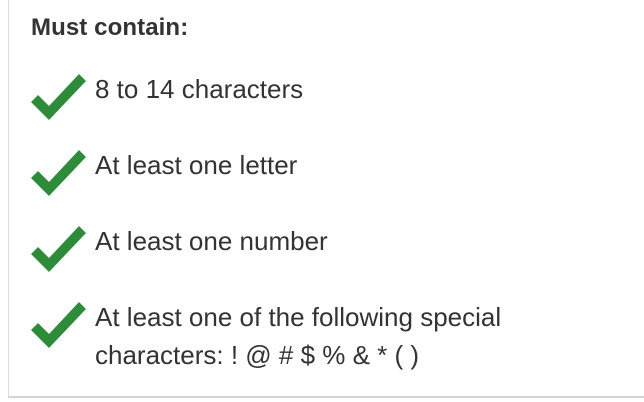  I want to click on requirements-heading: Must contain:, so click(110, 27).